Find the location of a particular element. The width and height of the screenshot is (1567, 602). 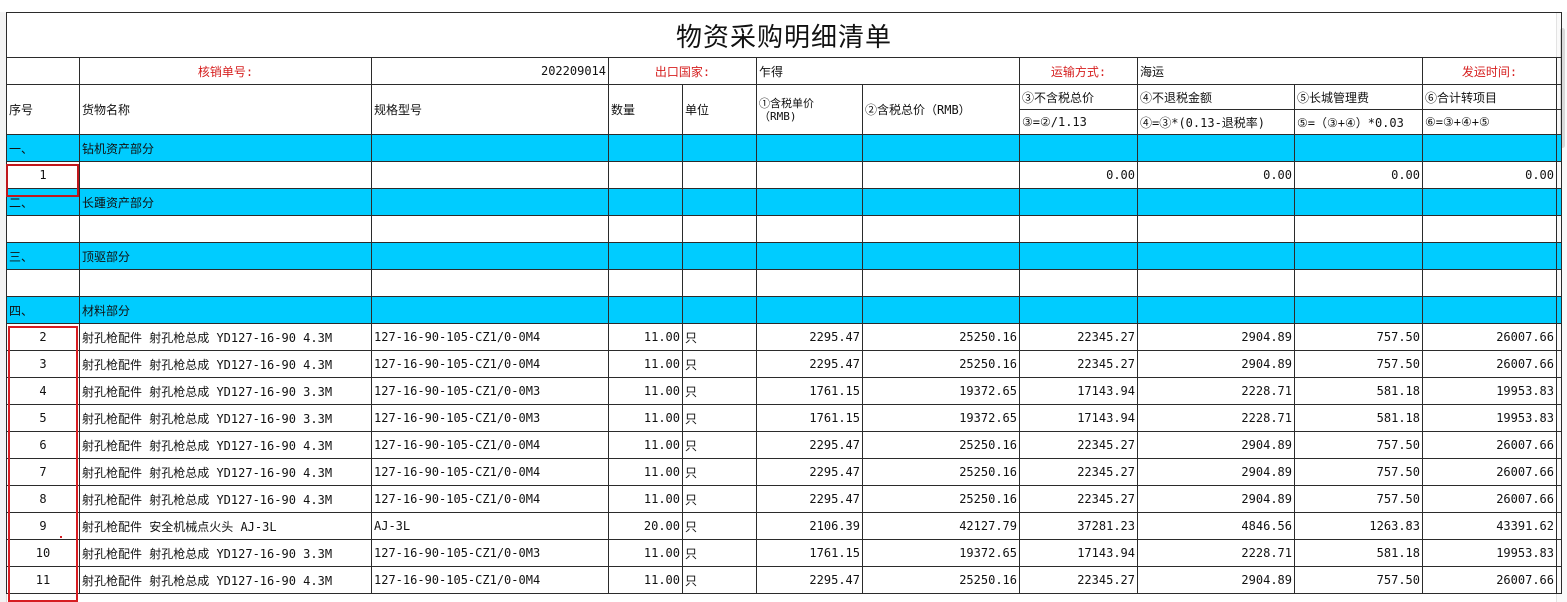

header-norefund: ④不退税金额 is located at coordinates (1216, 97).